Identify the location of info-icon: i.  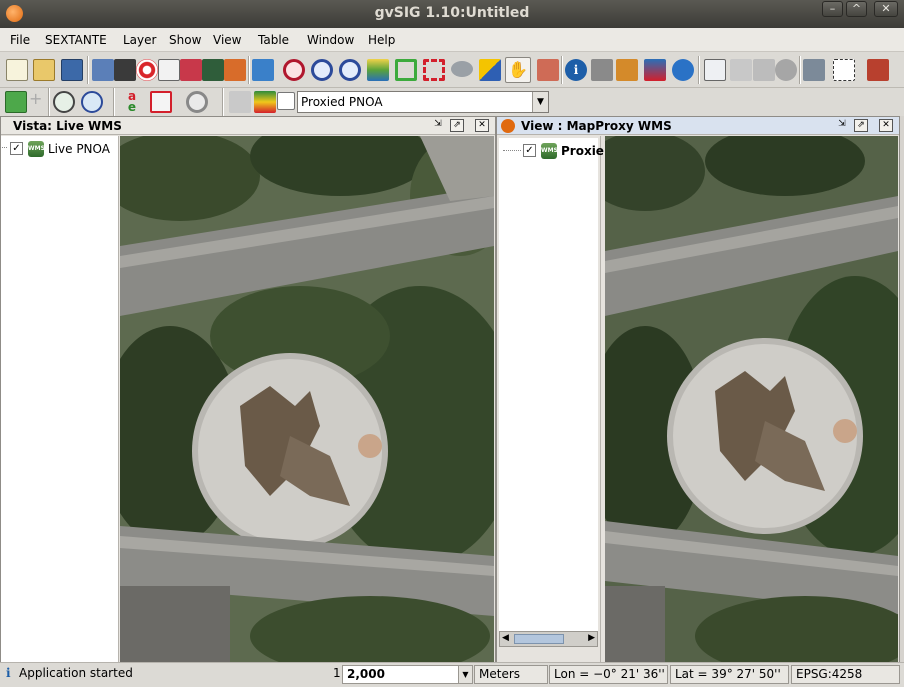
(576, 70).